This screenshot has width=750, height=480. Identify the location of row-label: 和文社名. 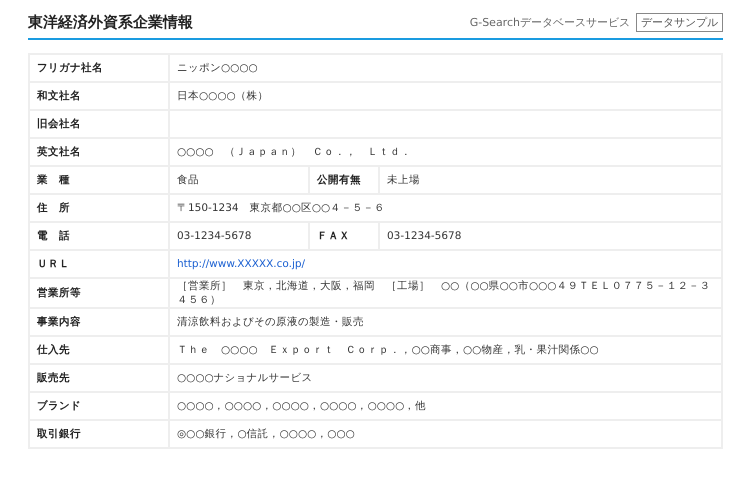
(99, 96).